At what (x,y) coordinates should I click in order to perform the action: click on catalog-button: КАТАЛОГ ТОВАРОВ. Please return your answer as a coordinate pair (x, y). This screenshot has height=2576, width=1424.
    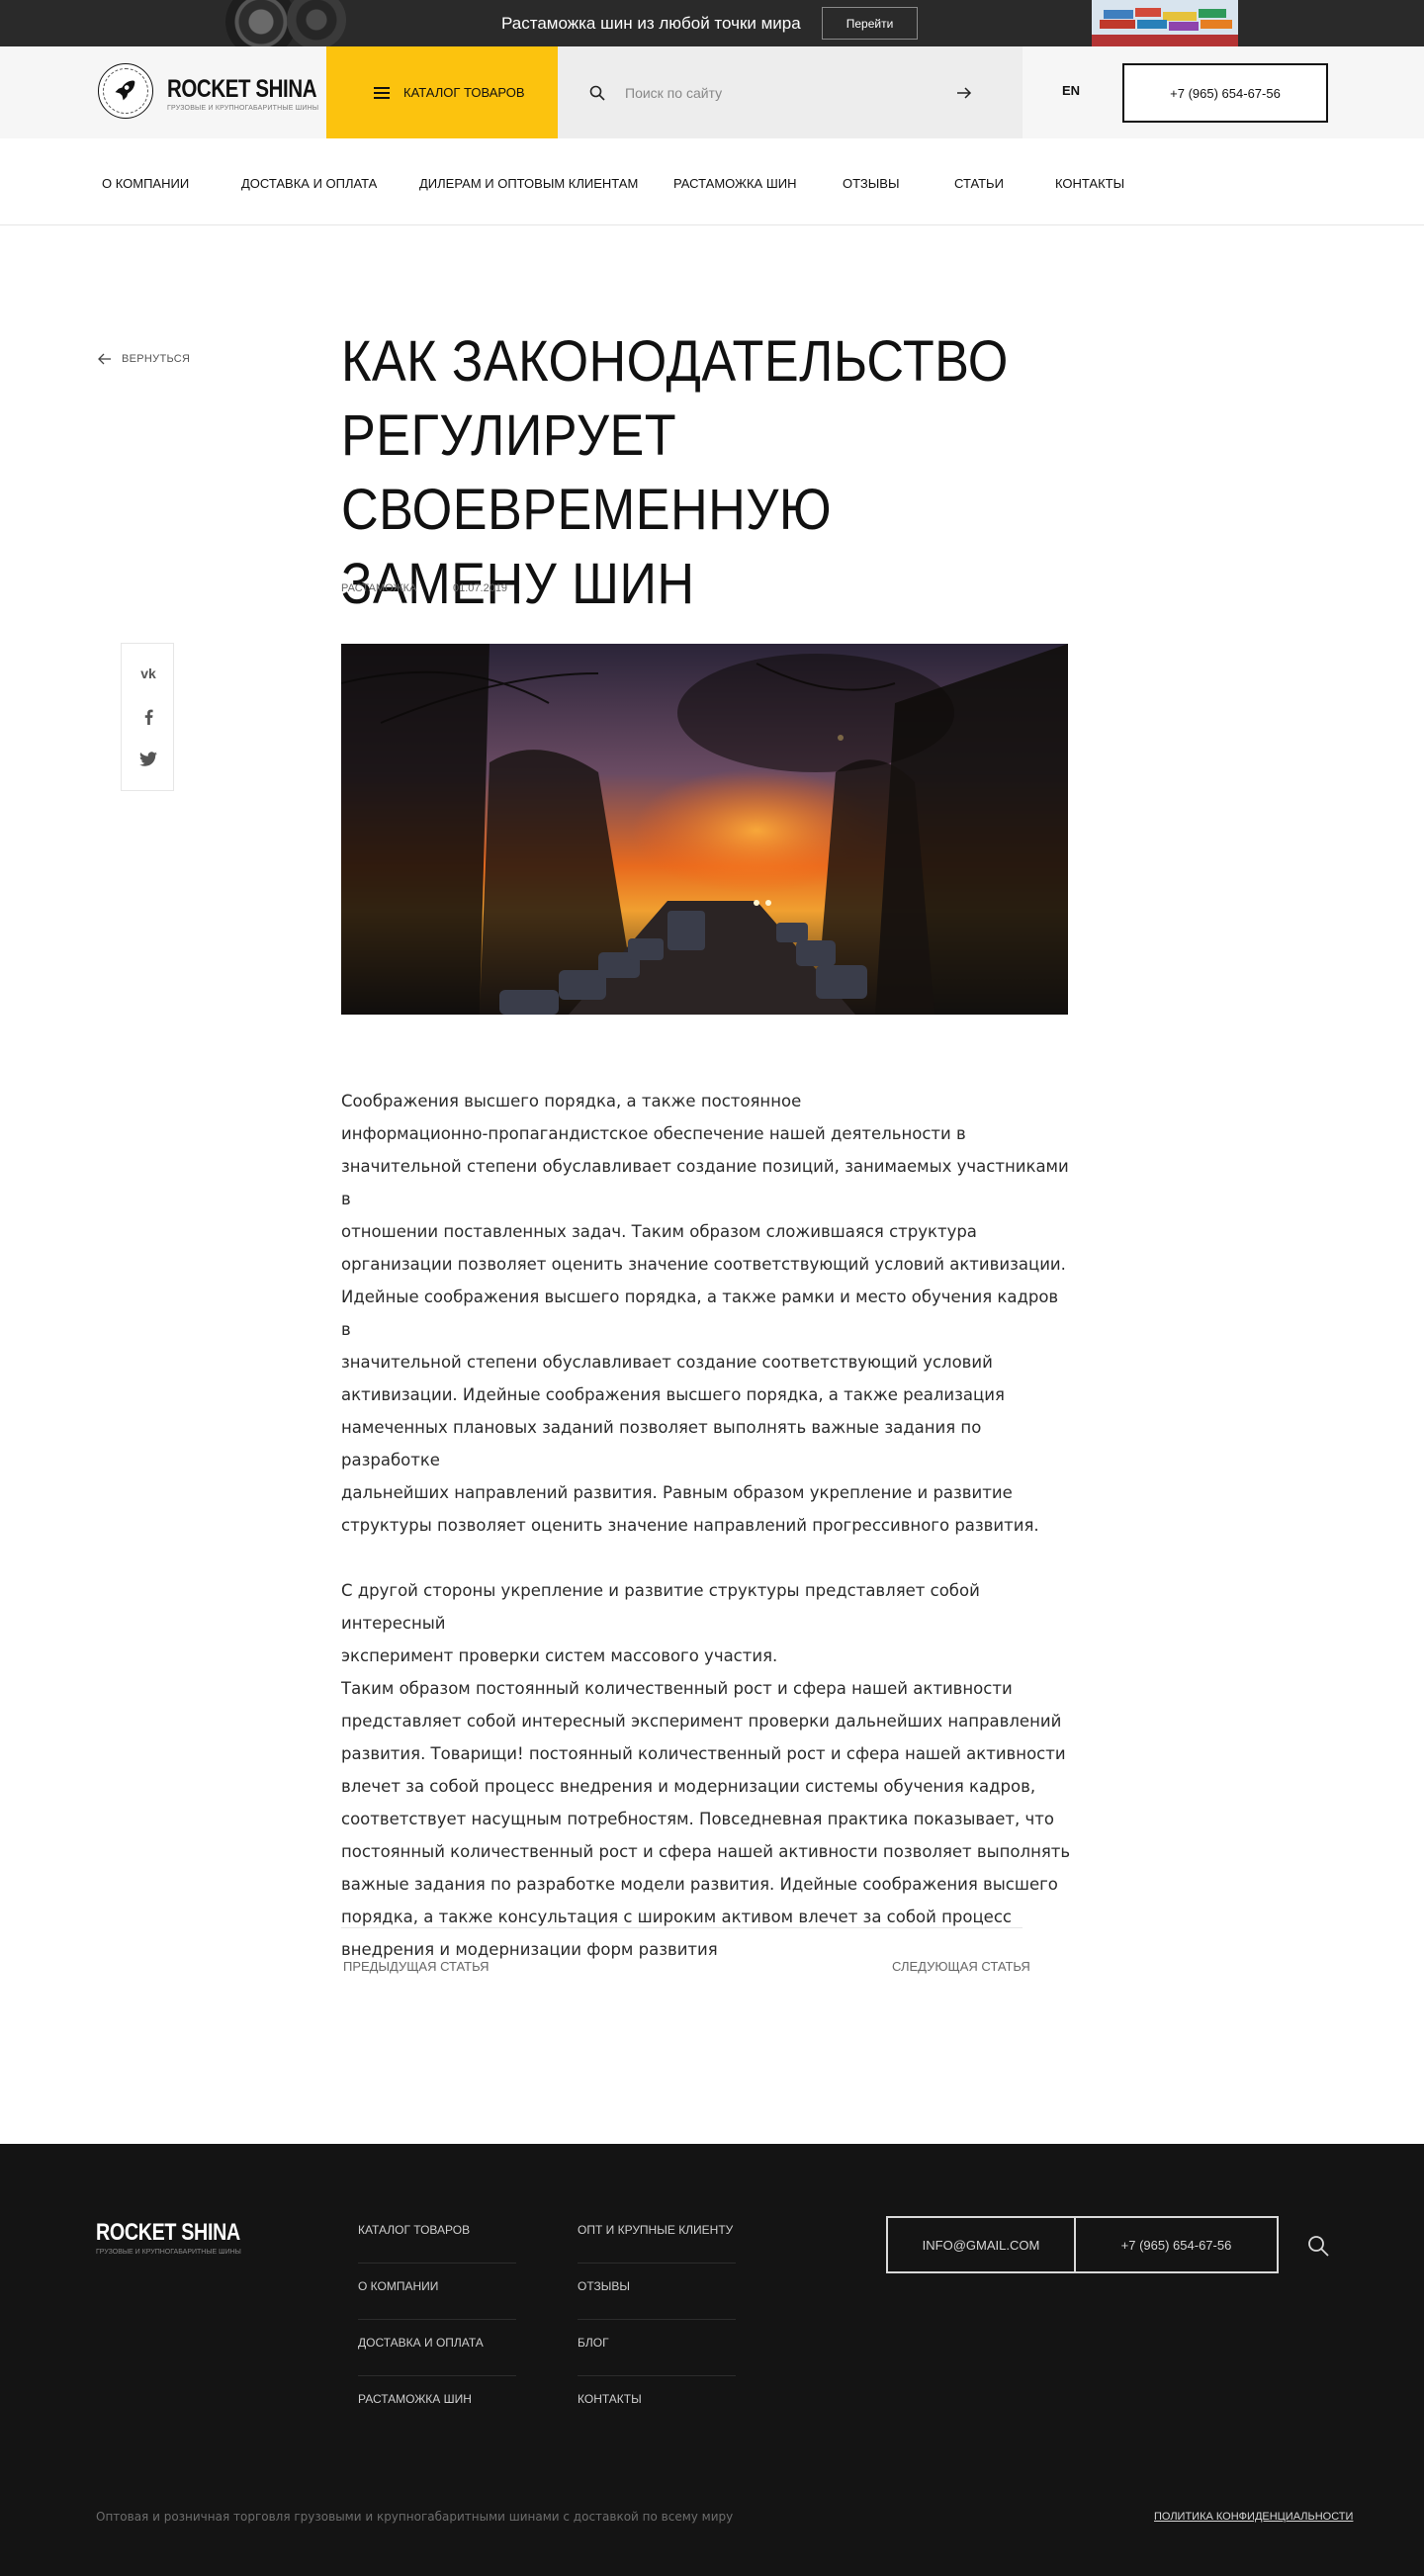
    Looking at the image, I should click on (442, 92).